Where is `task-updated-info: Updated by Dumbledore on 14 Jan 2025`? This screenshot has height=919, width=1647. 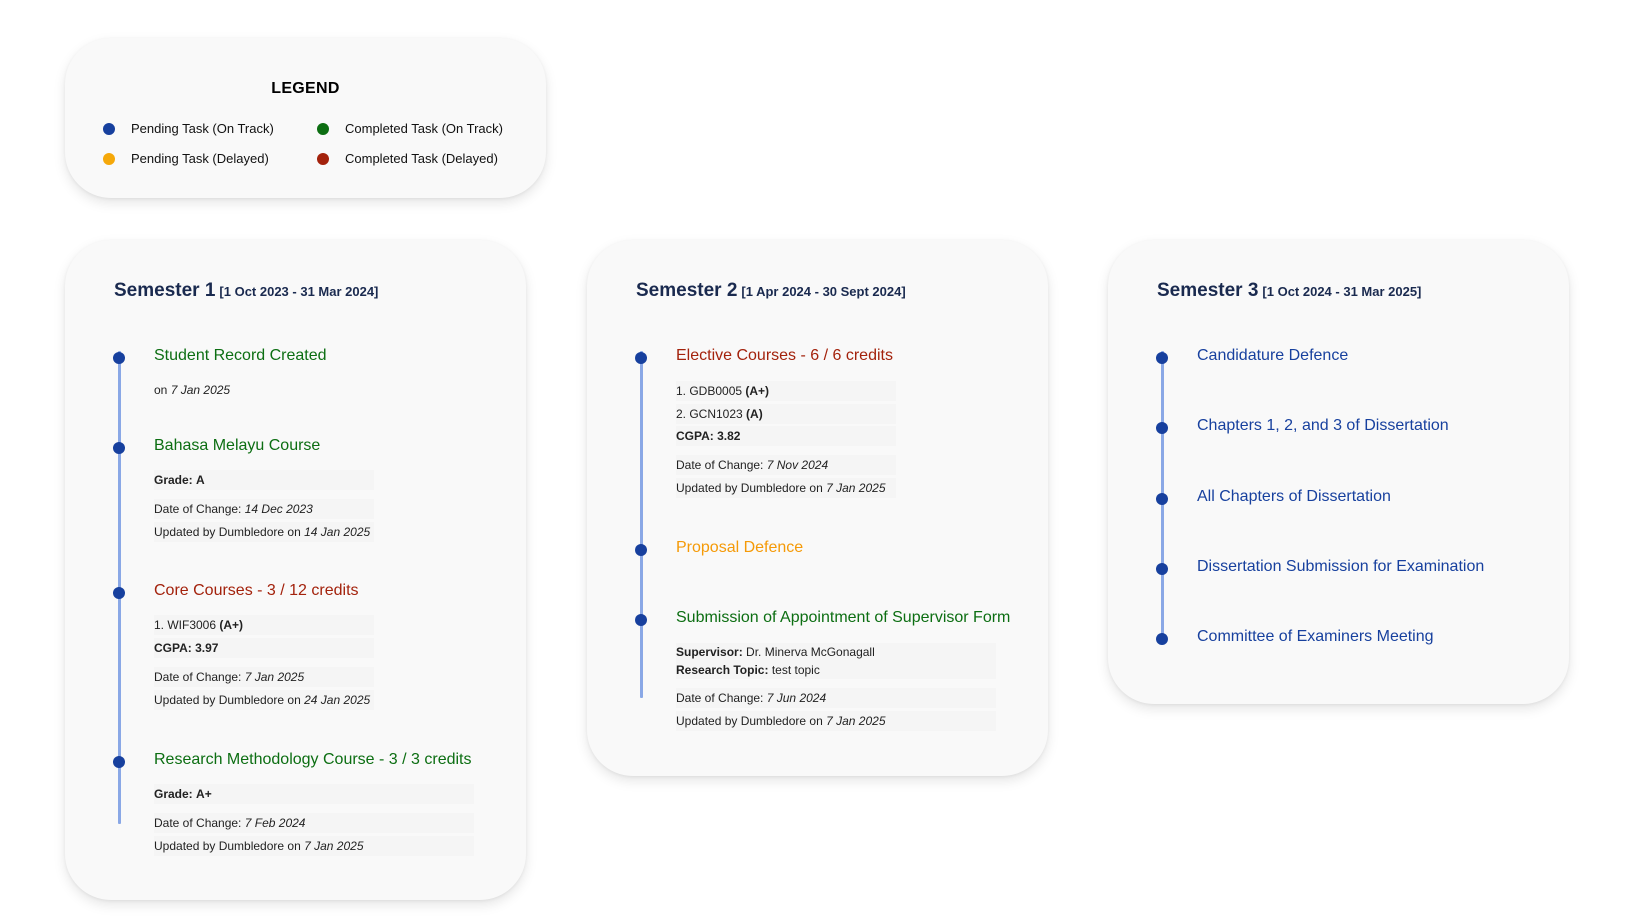 task-updated-info: Updated by Dumbledore on 14 Jan 2025 is located at coordinates (264, 532).